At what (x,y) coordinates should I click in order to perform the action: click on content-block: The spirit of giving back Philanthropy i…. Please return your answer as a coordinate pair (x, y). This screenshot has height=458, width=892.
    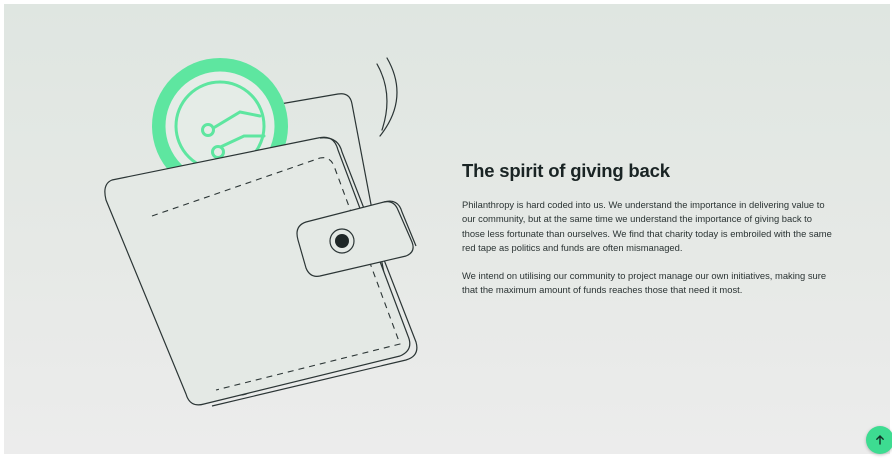
    Looking at the image, I should click on (648, 236).